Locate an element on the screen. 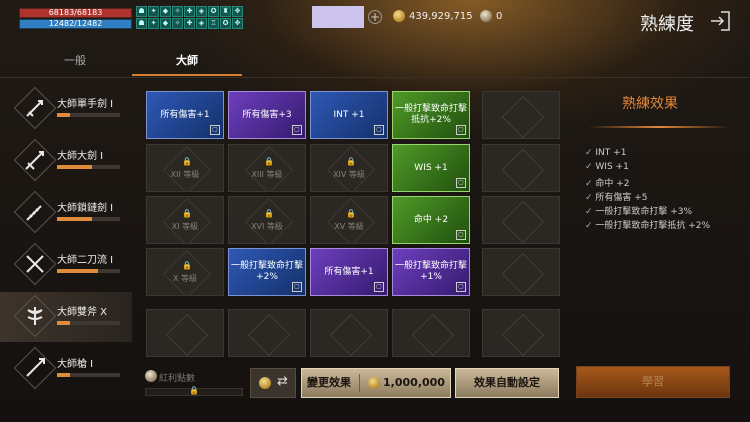 The width and height of the screenshot is (750, 422). name-plate-swatch is located at coordinates (338, 17).